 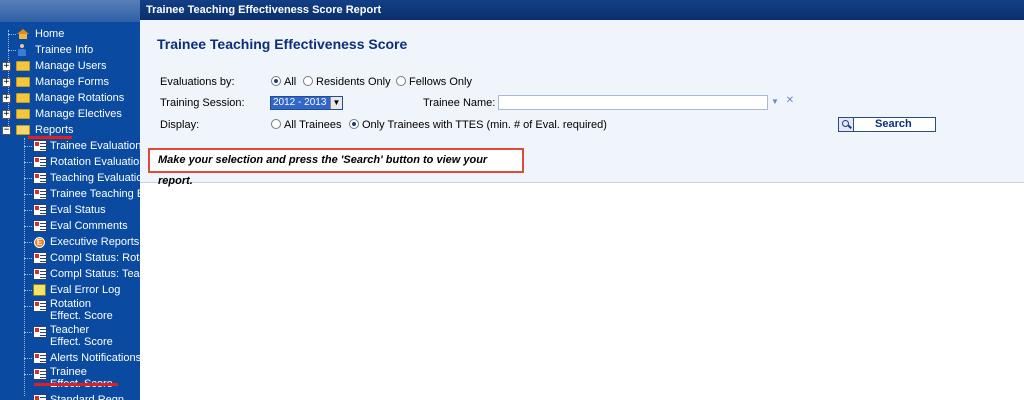 What do you see at coordinates (6, 130) in the screenshot?
I see `collapse-icon: −` at bounding box center [6, 130].